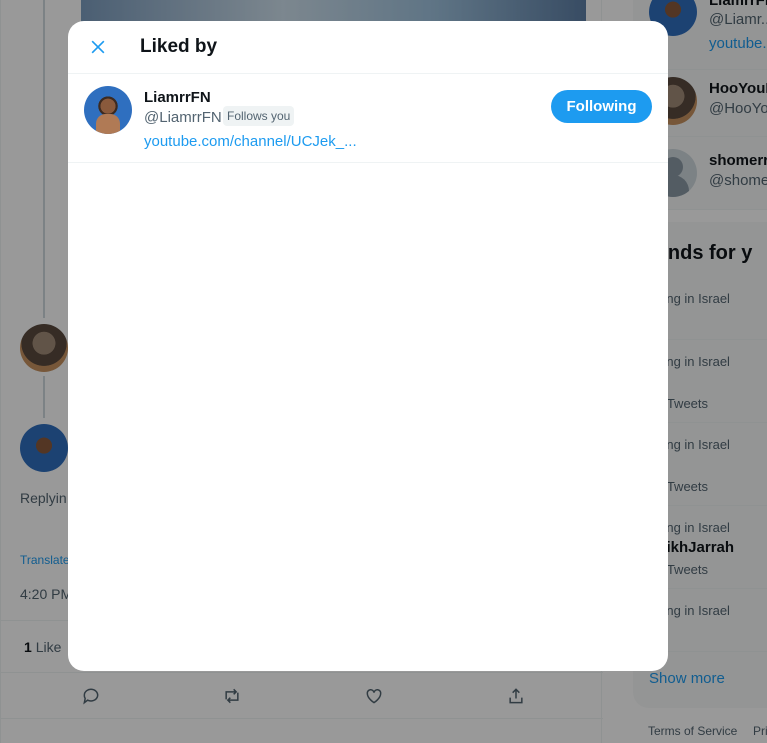  I want to click on dialog-header: Liked by, so click(368, 47).